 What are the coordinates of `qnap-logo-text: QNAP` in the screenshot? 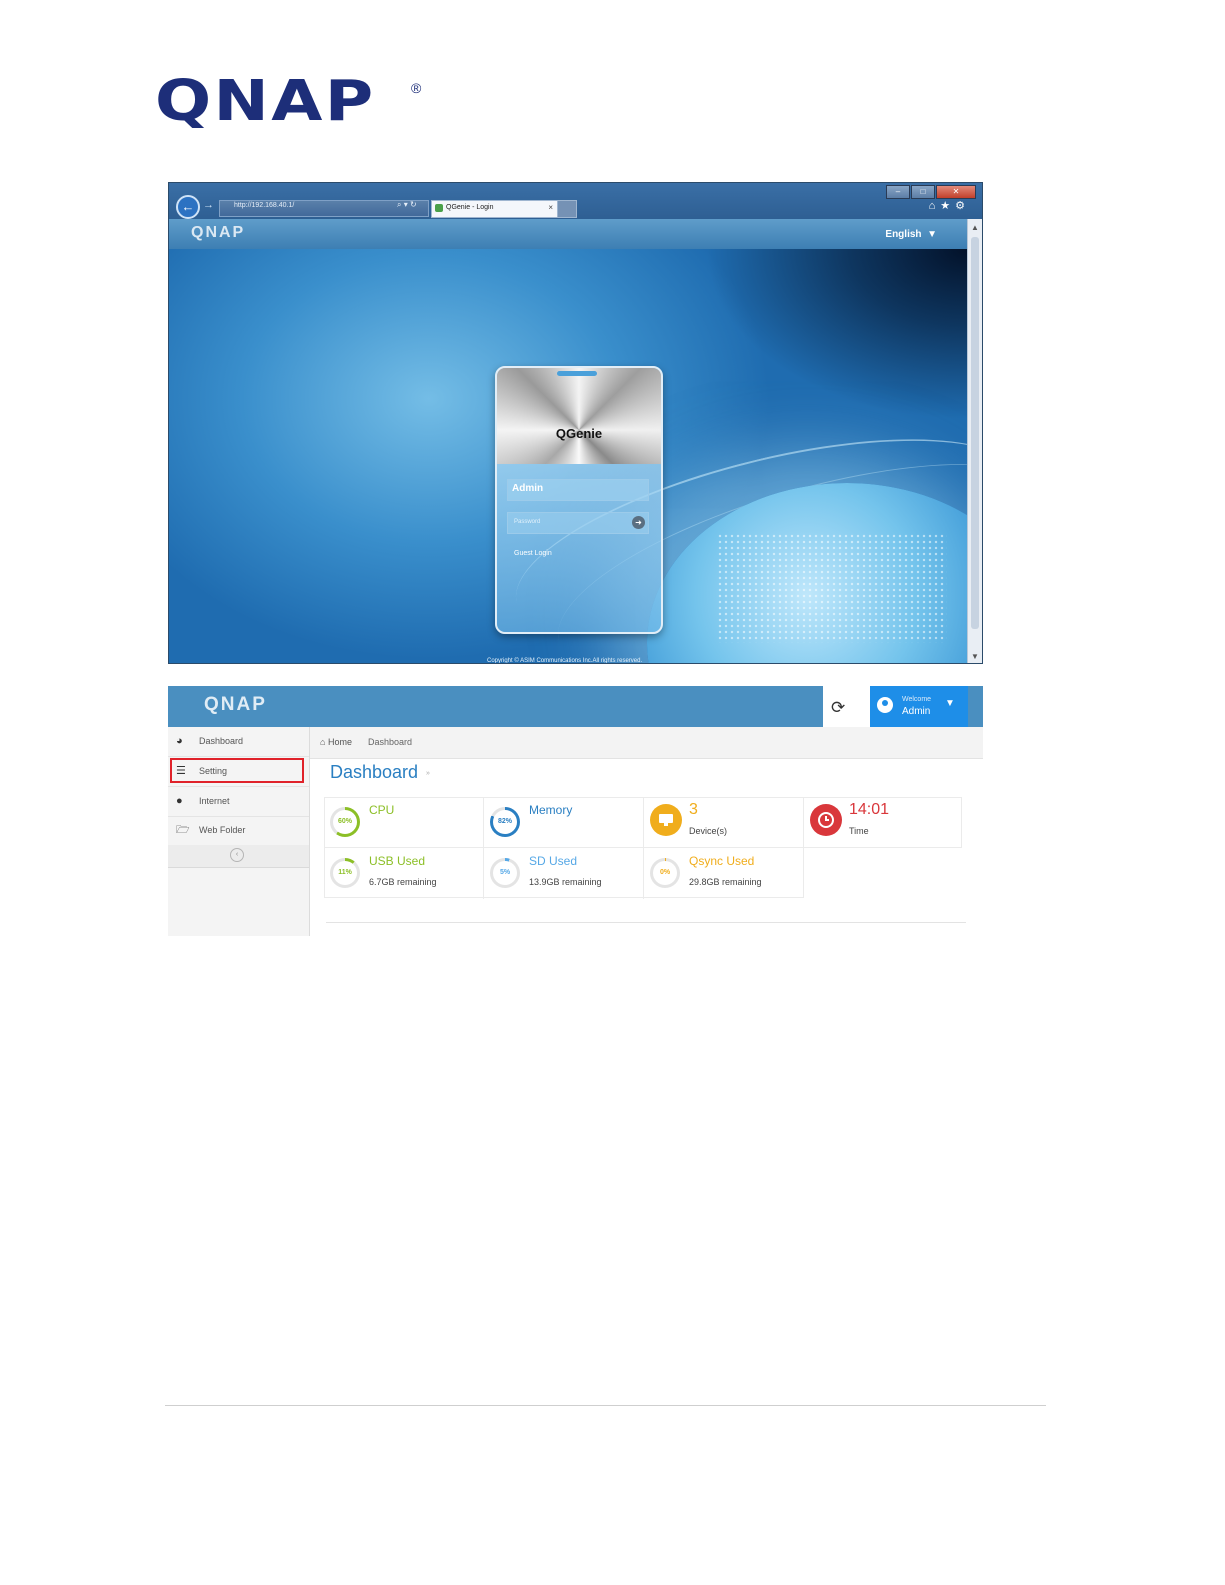 It's located at (265, 101).